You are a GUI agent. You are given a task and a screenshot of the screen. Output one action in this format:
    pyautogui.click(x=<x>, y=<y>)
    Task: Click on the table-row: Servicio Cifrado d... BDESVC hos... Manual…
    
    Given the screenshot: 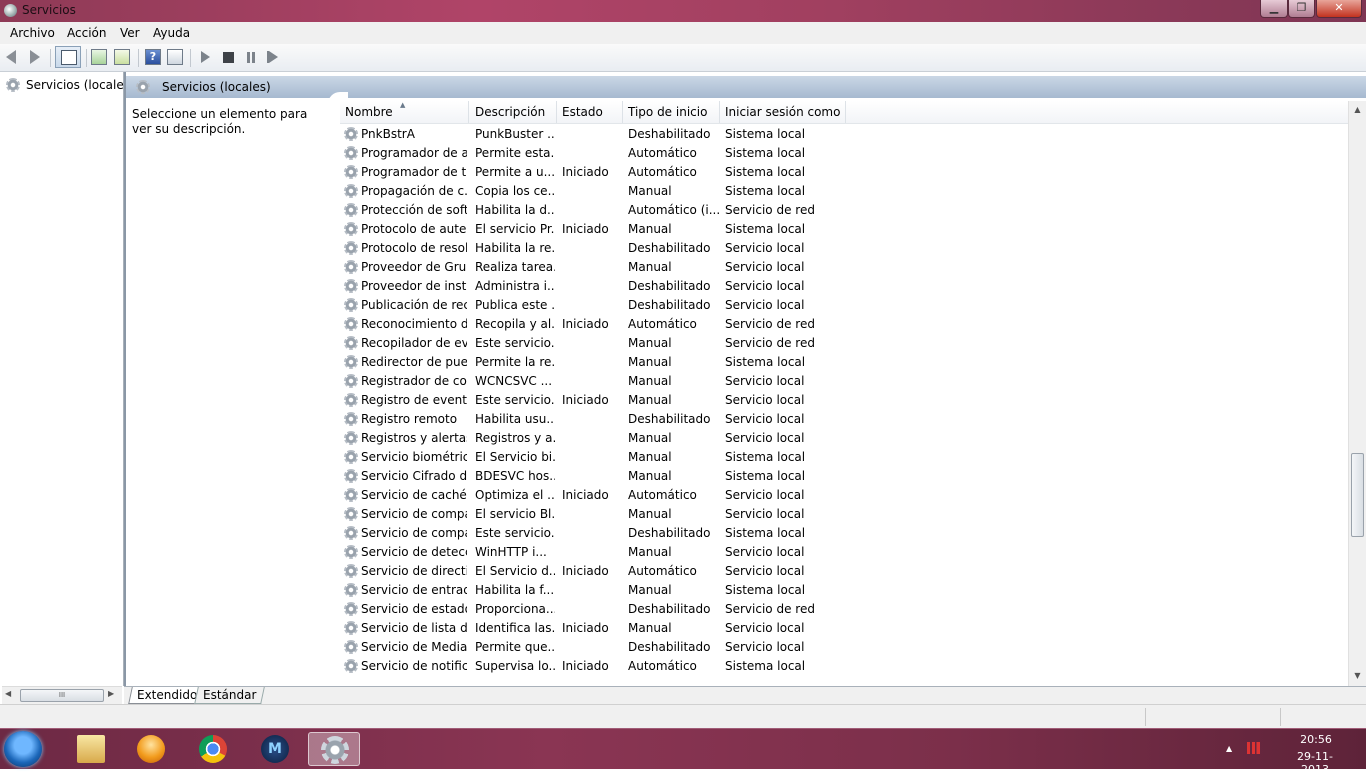 What is the action you would take?
    pyautogui.click(x=844, y=476)
    